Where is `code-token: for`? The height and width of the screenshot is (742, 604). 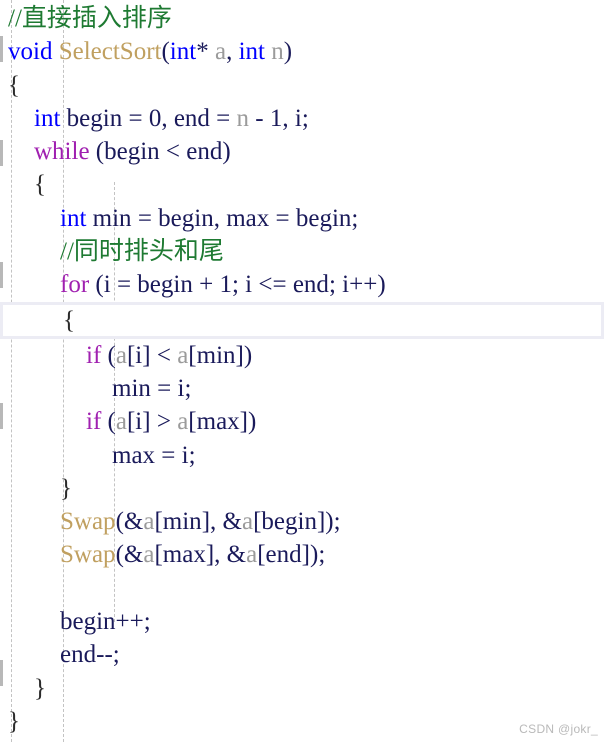
code-token: for is located at coordinates (75, 285).